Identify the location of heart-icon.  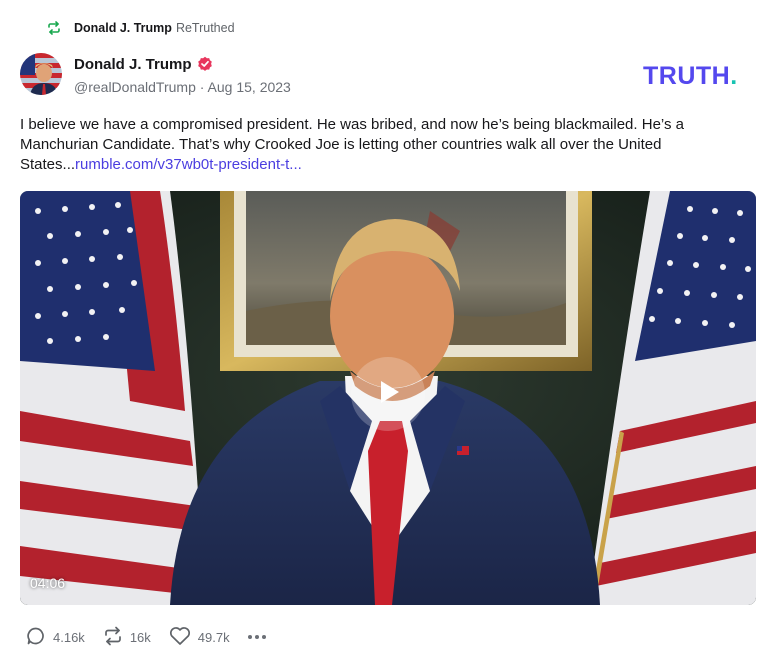
(183, 637).